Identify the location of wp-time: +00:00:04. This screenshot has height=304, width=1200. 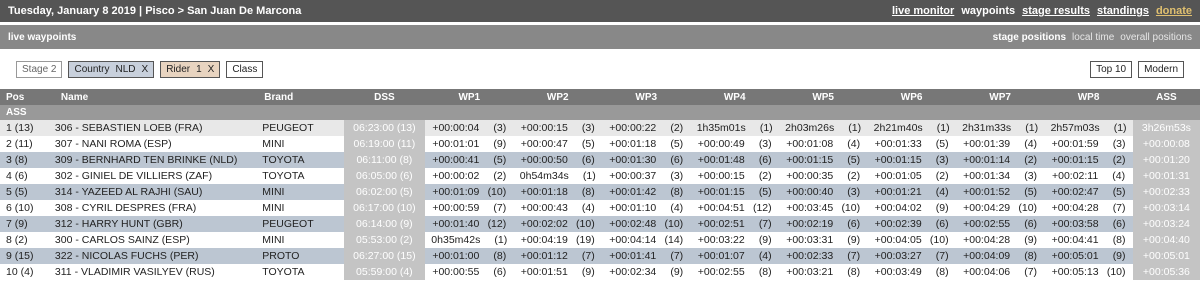
(456, 128).